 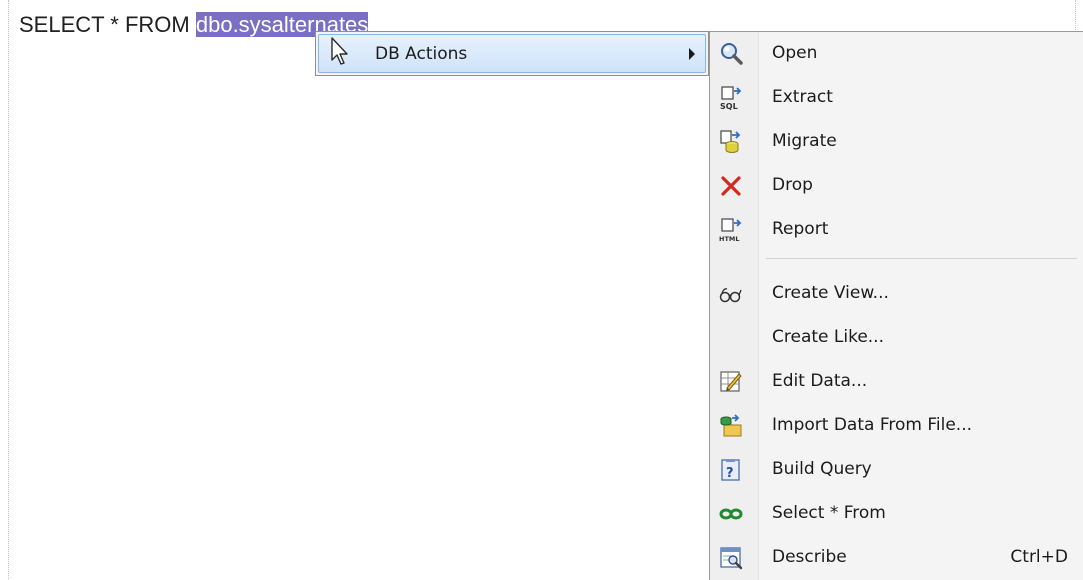 I want to click on query-builder-icon: ?, so click(x=730, y=470).